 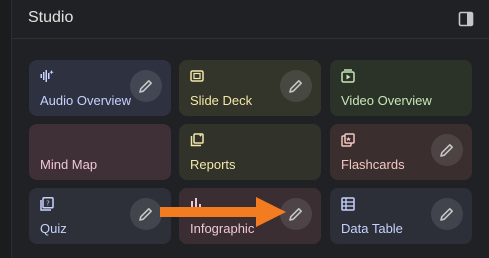 I want to click on card-label: Audio Overview, so click(x=86, y=100).